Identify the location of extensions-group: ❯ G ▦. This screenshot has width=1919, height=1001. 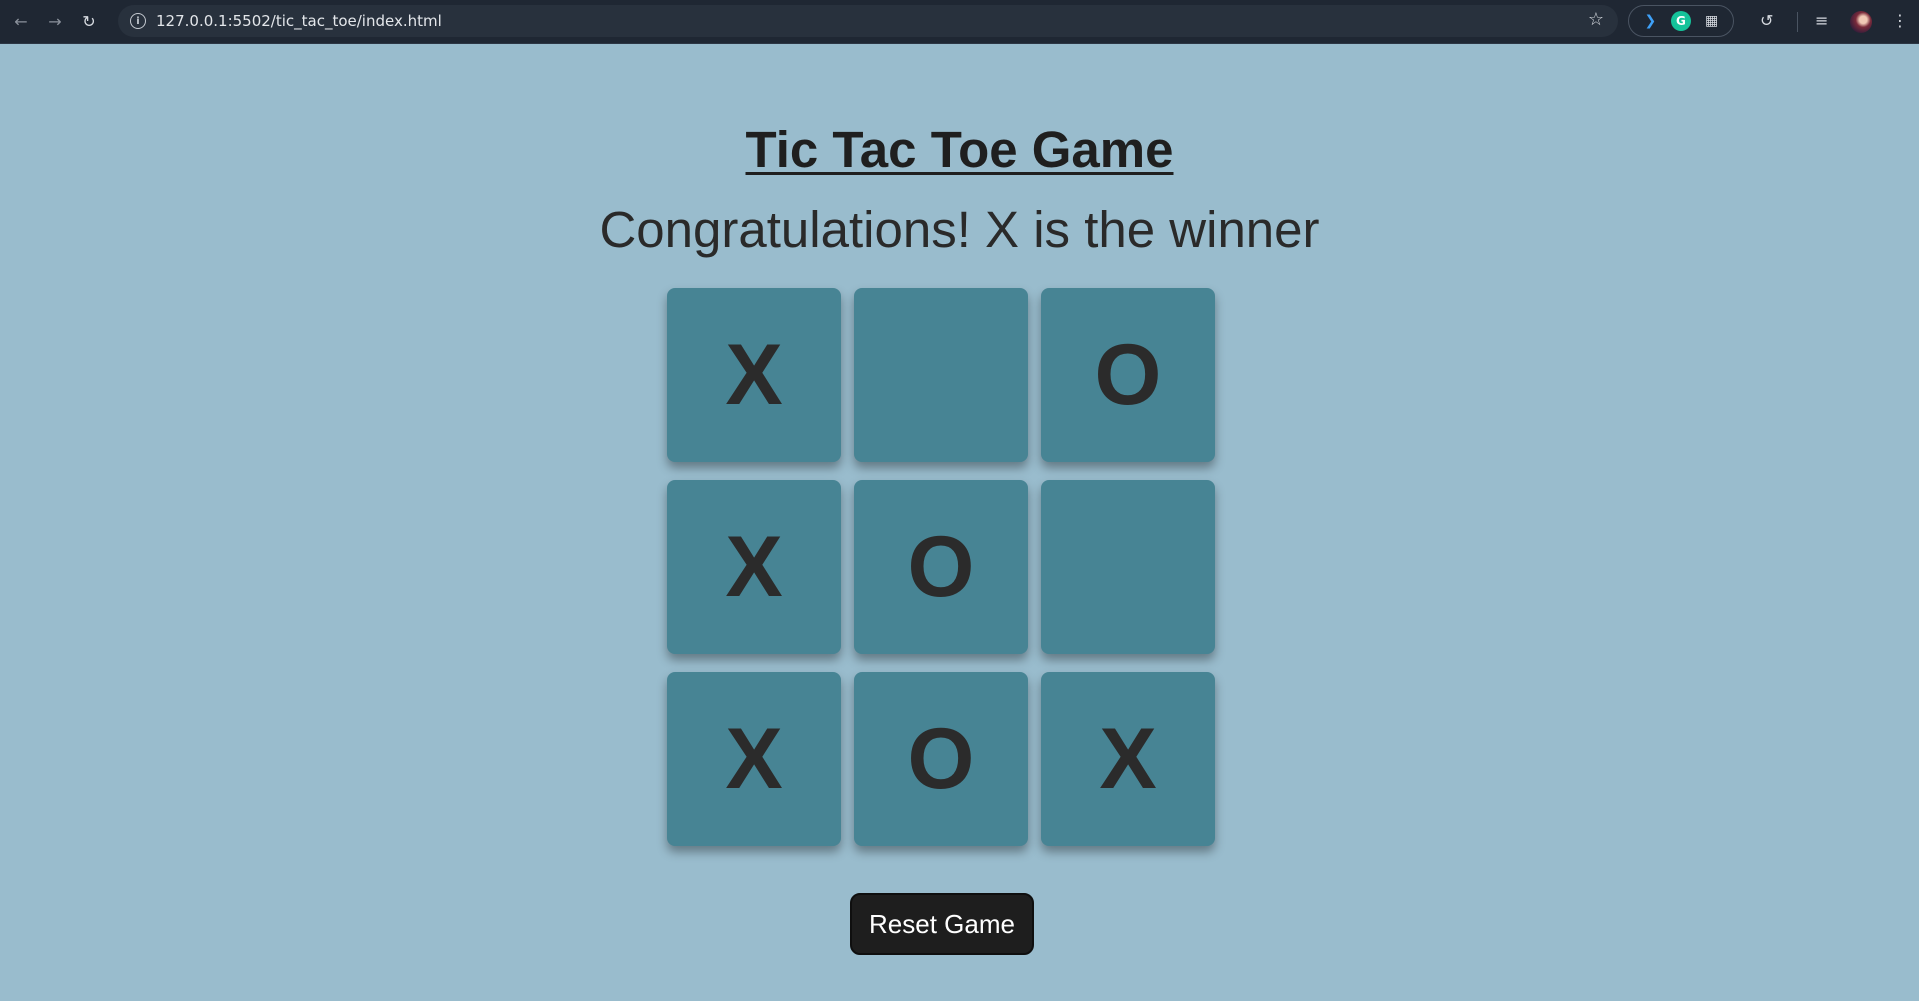
(1681, 21).